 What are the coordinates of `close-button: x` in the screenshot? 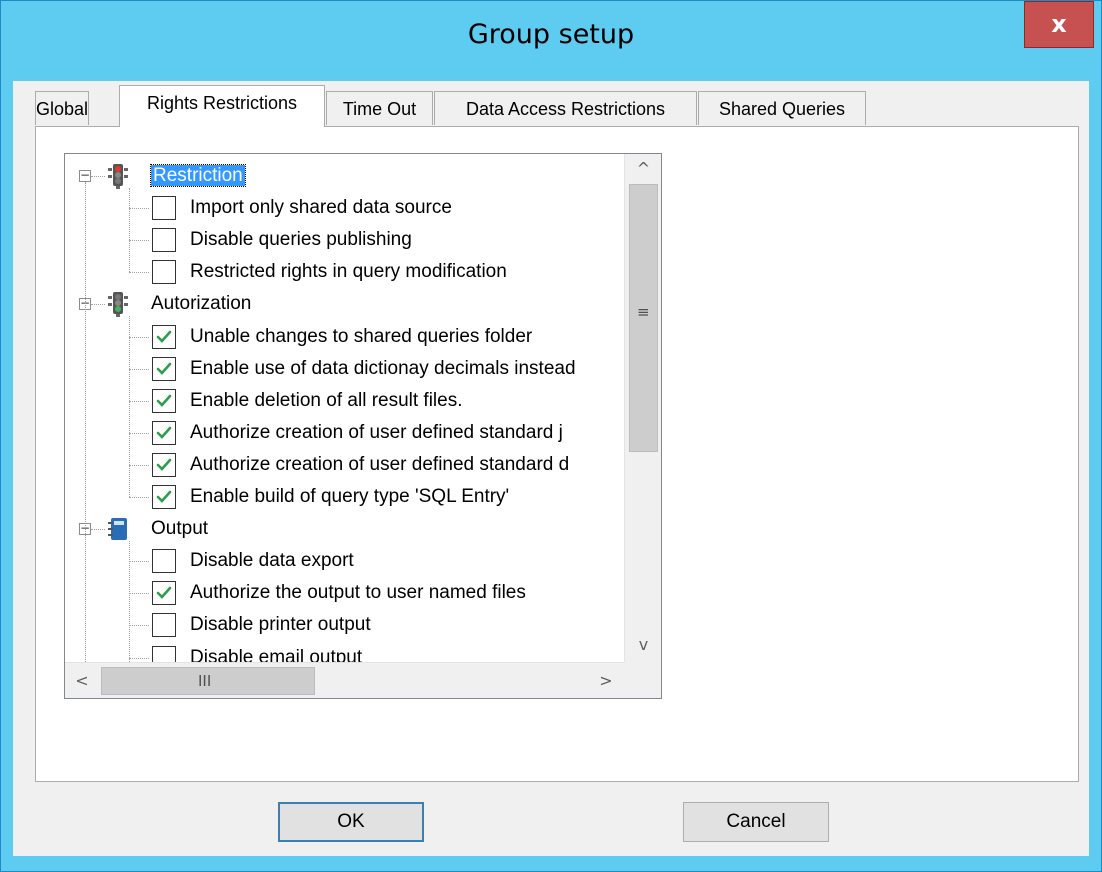 It's located at (1059, 24).